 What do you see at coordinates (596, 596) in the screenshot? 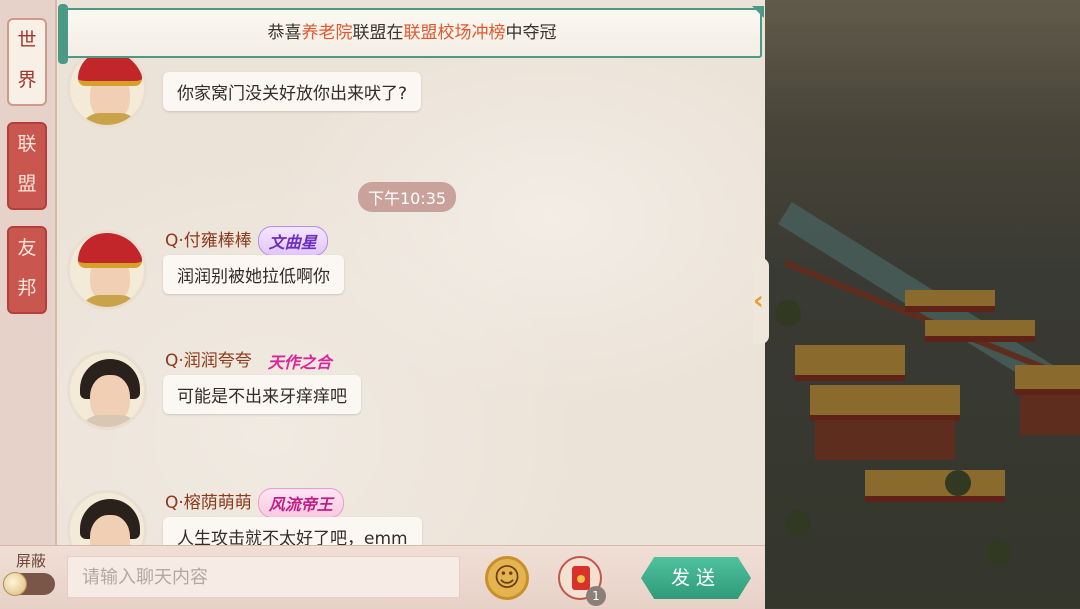
I see `red-packet-count-badge: 1` at bounding box center [596, 596].